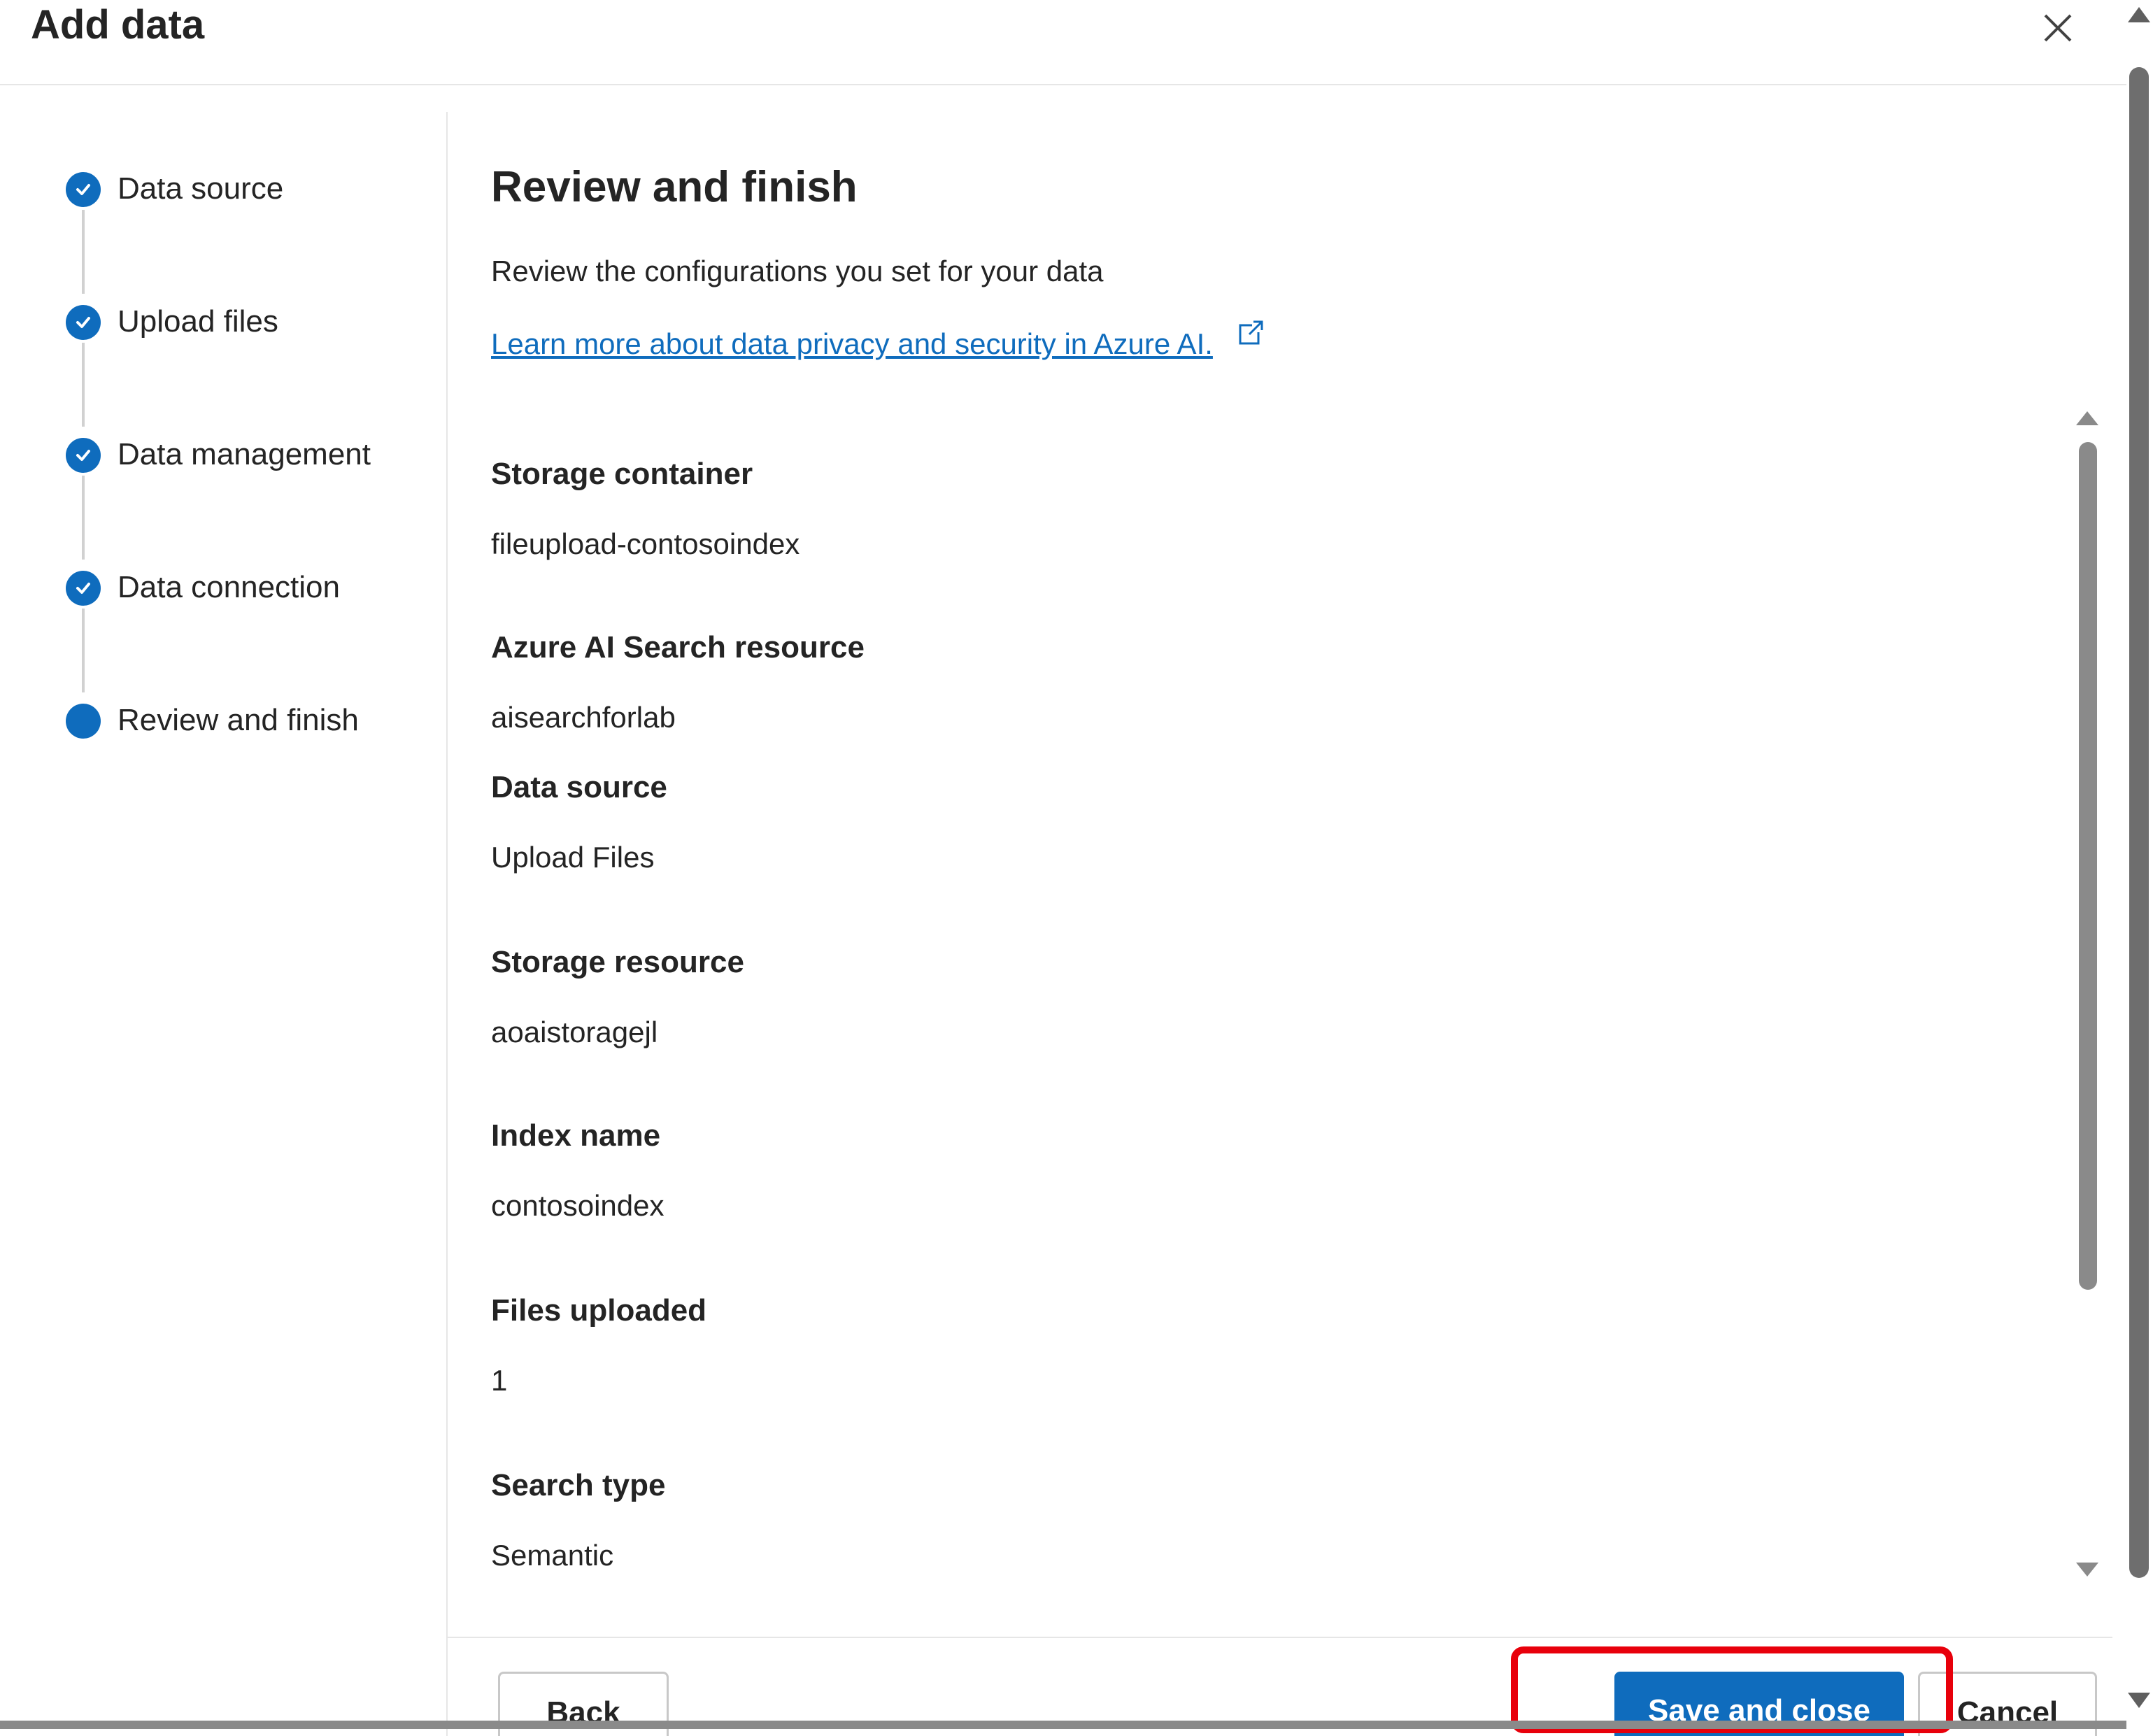  I want to click on step-data-source: Data source, so click(224, 186).